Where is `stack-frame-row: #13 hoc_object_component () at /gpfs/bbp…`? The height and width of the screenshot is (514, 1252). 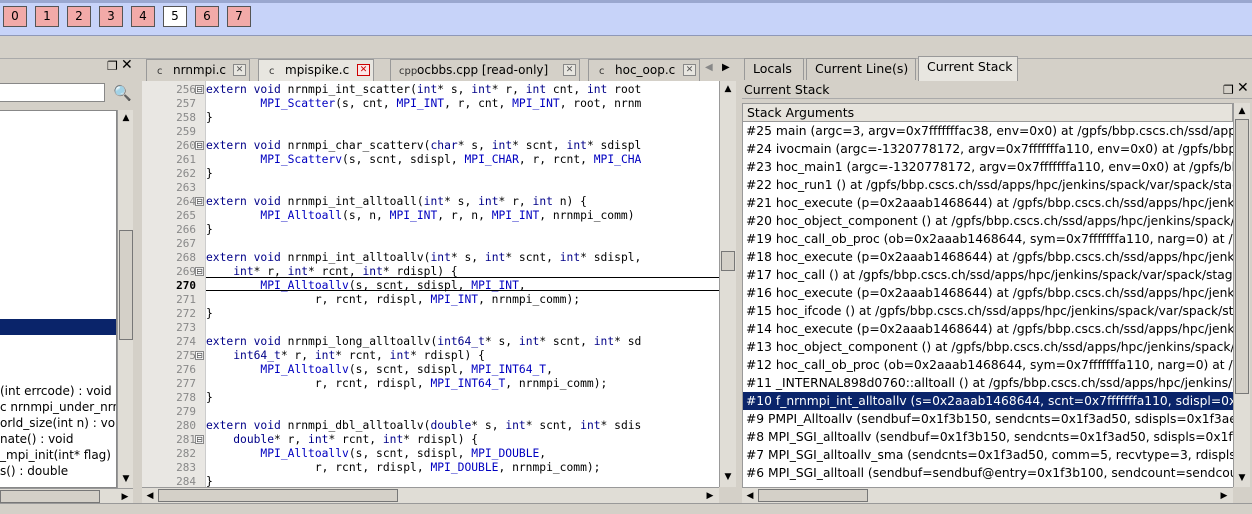
stack-frame-row: #13 hoc_object_component () at /gpfs/bbp… is located at coordinates (988, 347).